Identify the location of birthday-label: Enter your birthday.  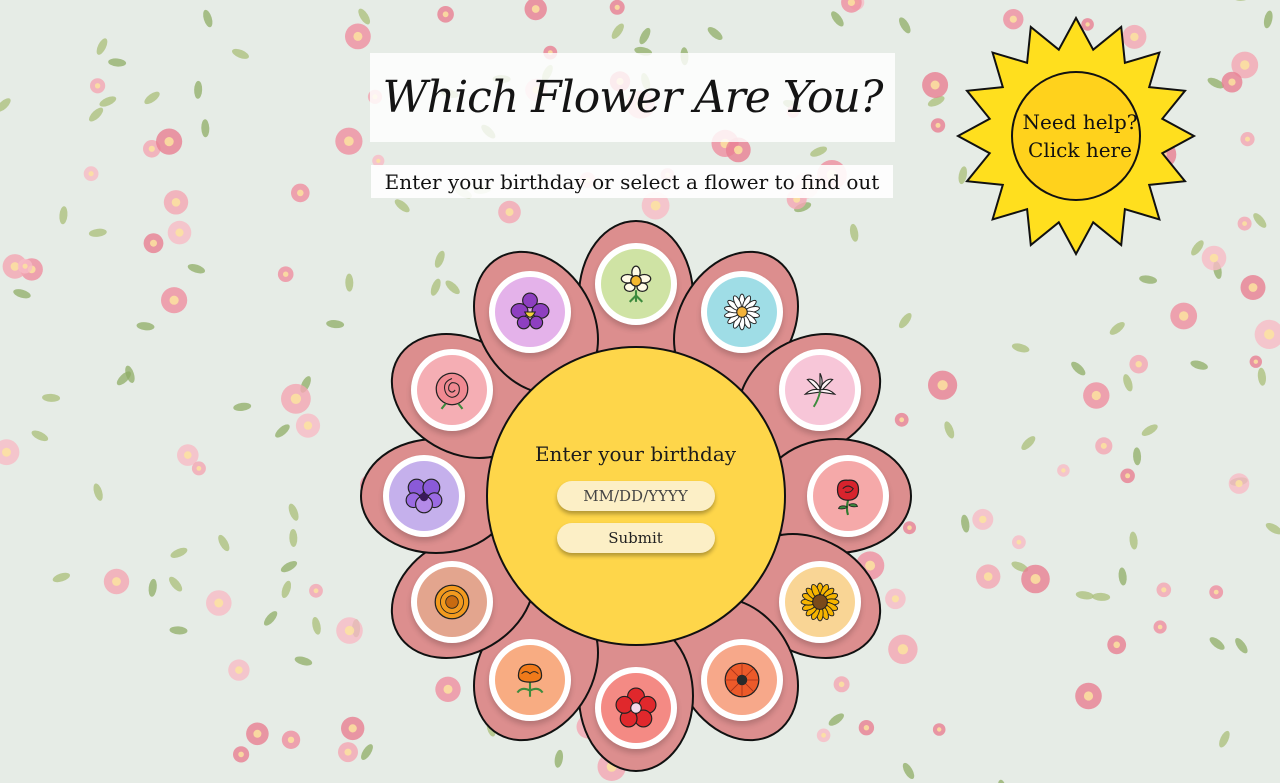
(635, 454).